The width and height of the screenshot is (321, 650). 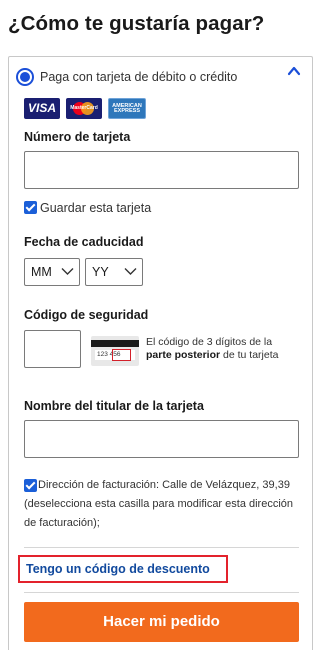 I want to click on security-code-label: Código de seguridad, so click(x=86, y=315).